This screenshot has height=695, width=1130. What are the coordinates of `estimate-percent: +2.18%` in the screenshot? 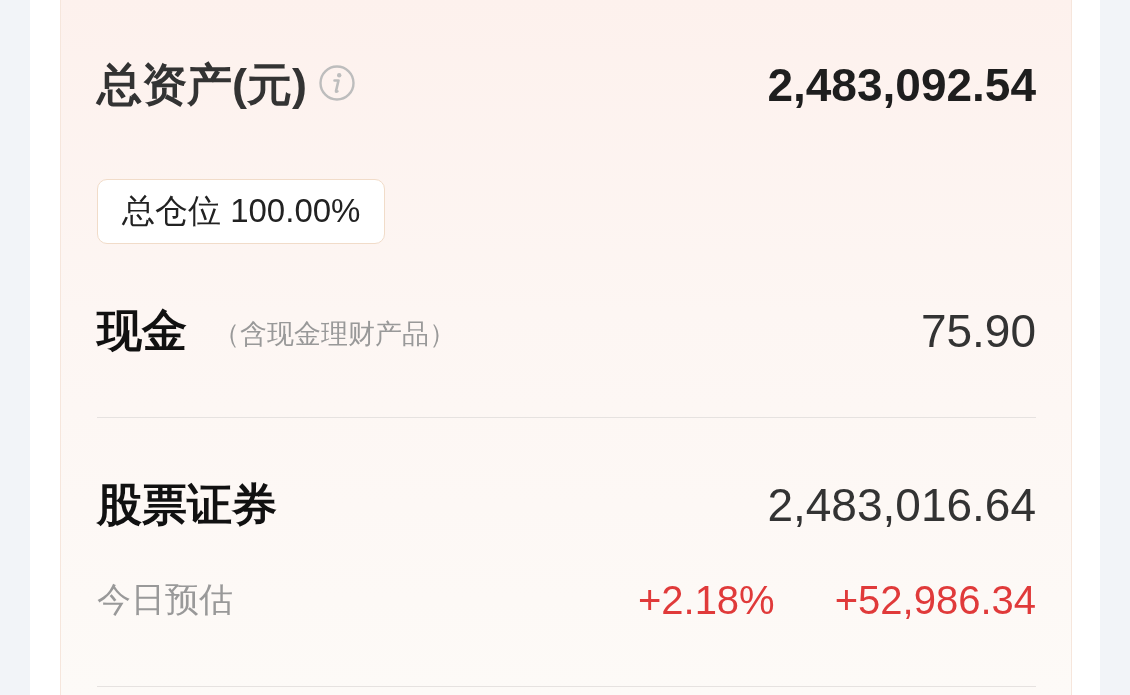 It's located at (706, 600).